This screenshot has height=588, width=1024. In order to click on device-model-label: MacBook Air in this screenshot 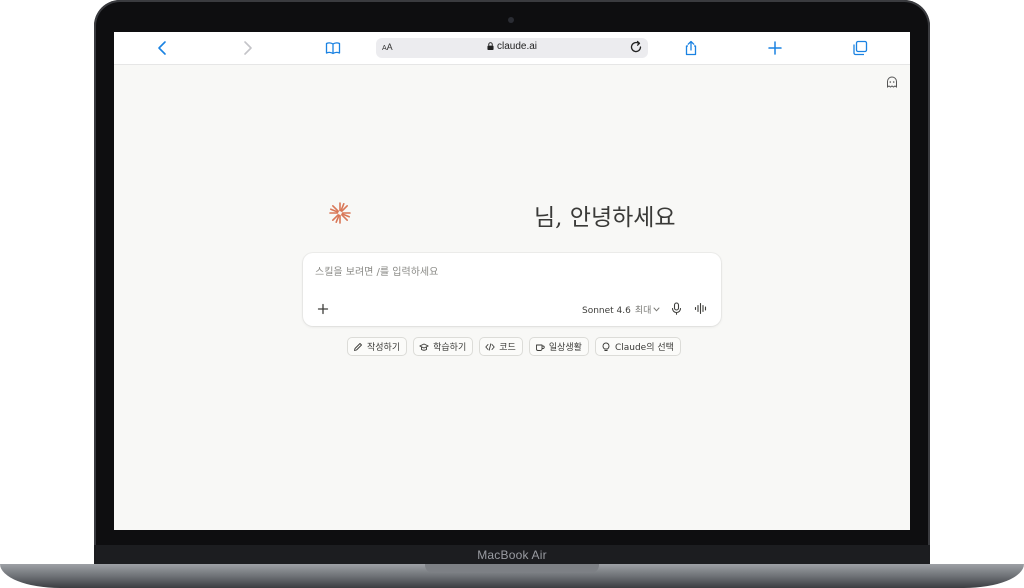, I will do `click(512, 555)`.